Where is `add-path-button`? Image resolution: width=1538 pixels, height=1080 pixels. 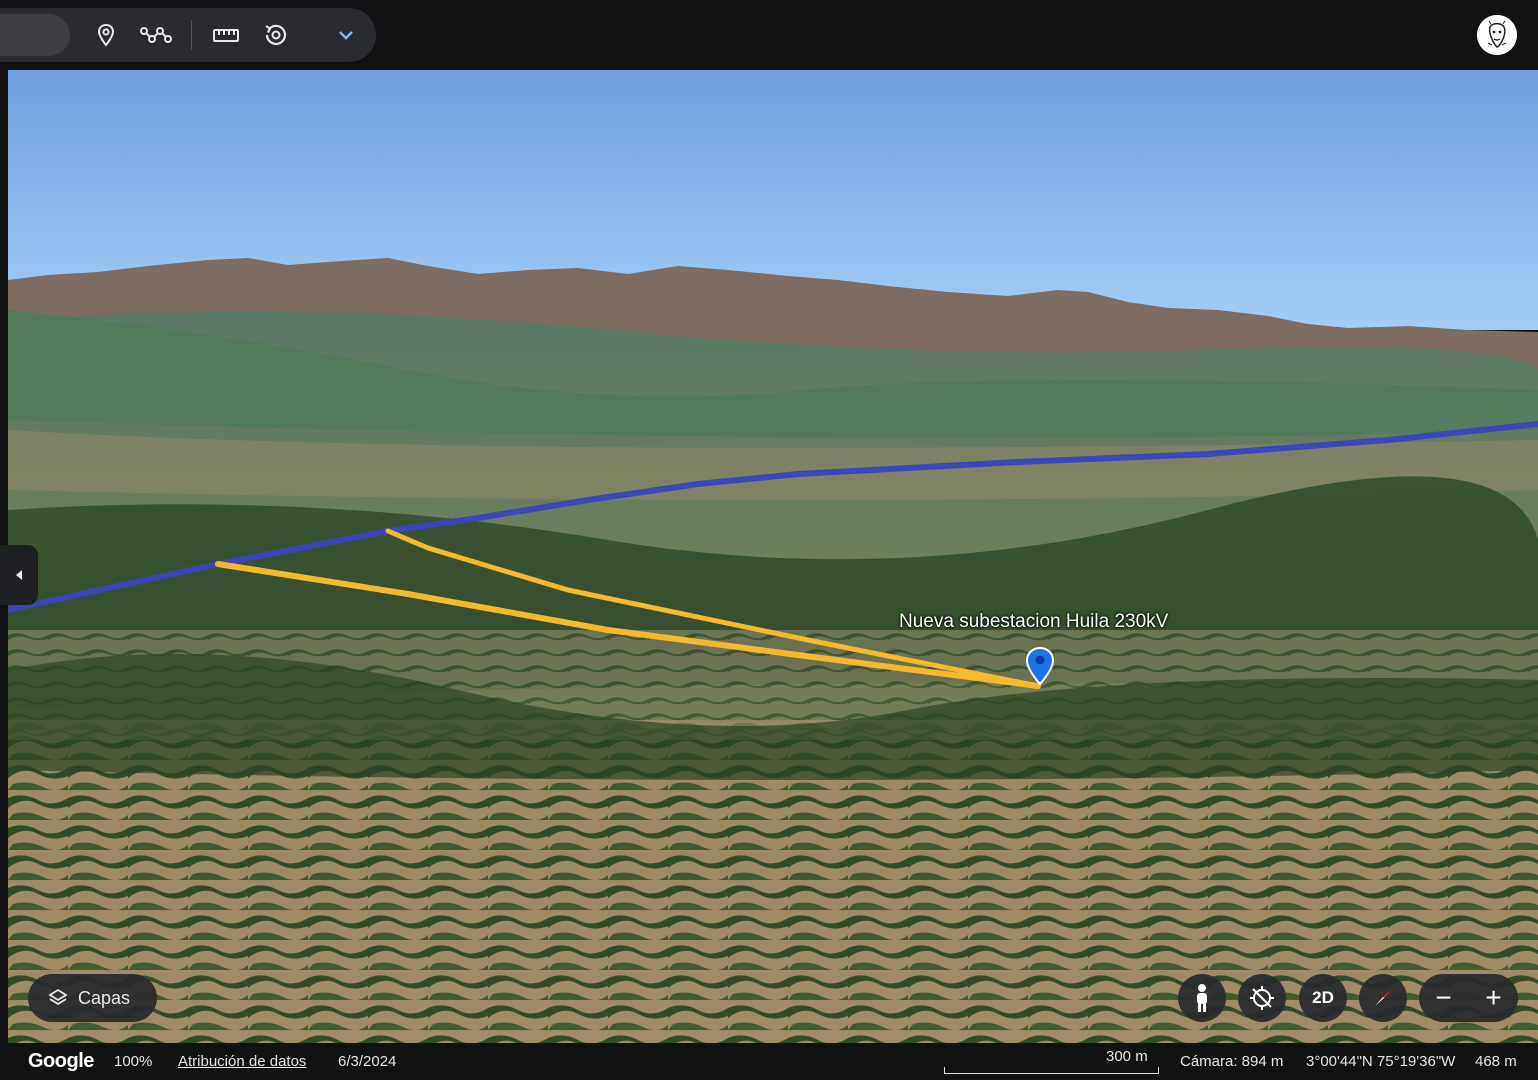
add-path-button is located at coordinates (156, 35).